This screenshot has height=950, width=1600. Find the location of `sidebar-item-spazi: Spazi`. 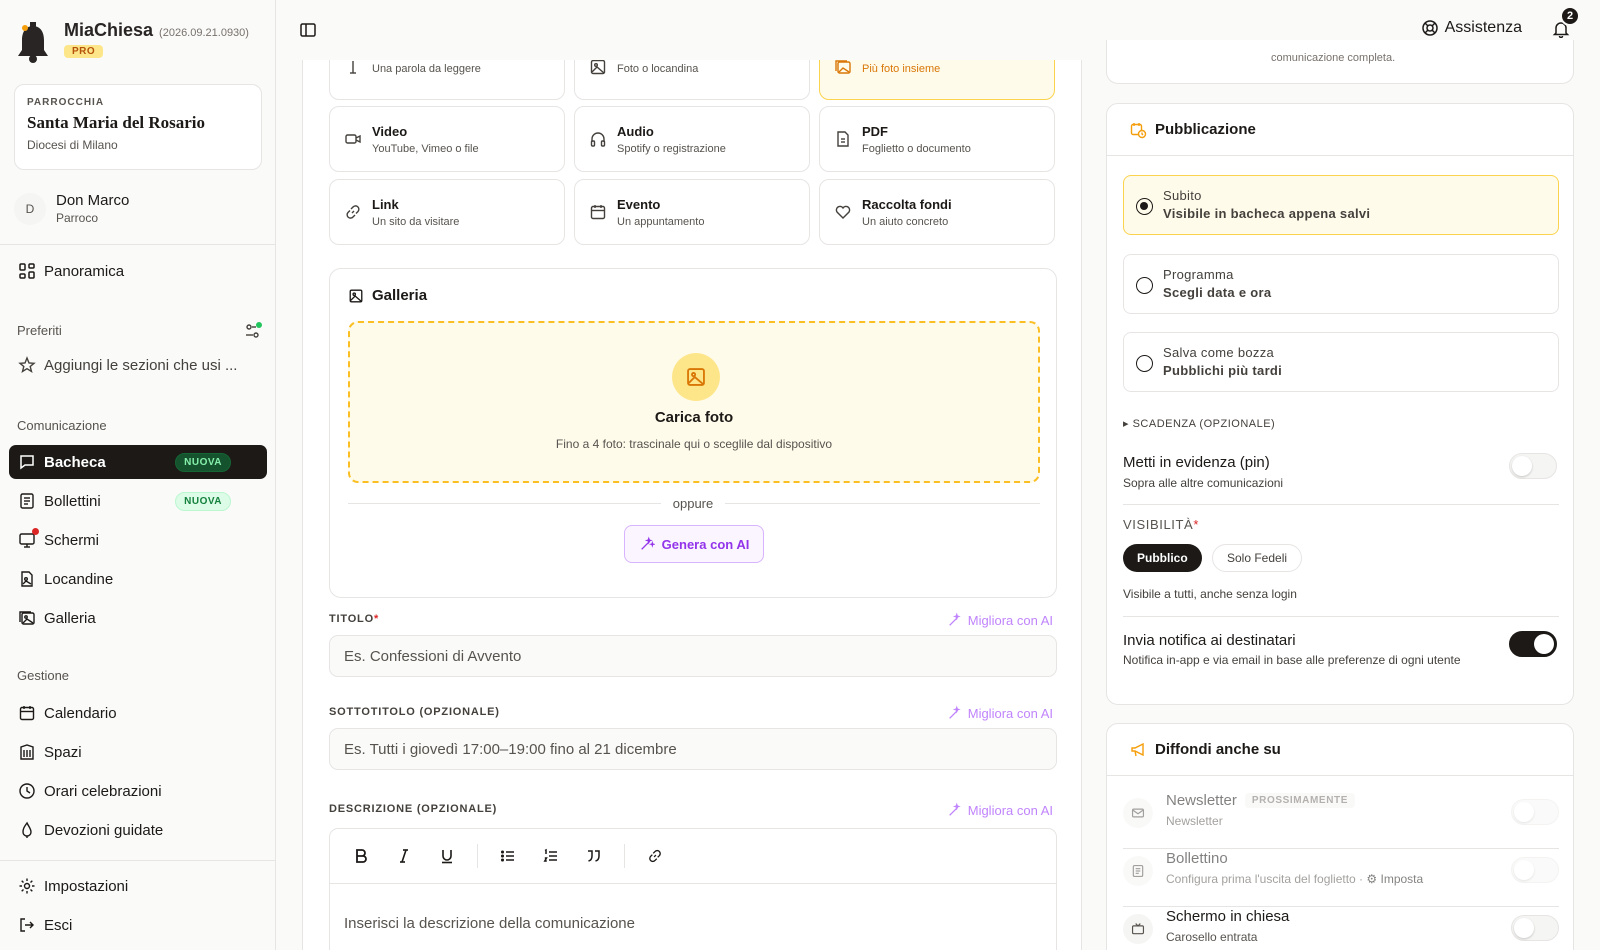

sidebar-item-spazi: Spazi is located at coordinates (138, 752).